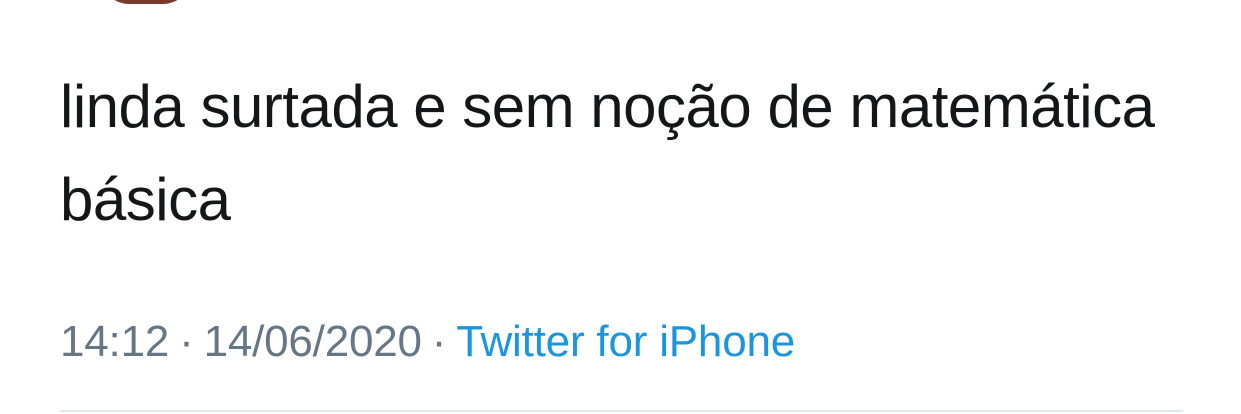 The image size is (1241, 414). I want to click on tweet-time: 14:12, so click(114, 341).